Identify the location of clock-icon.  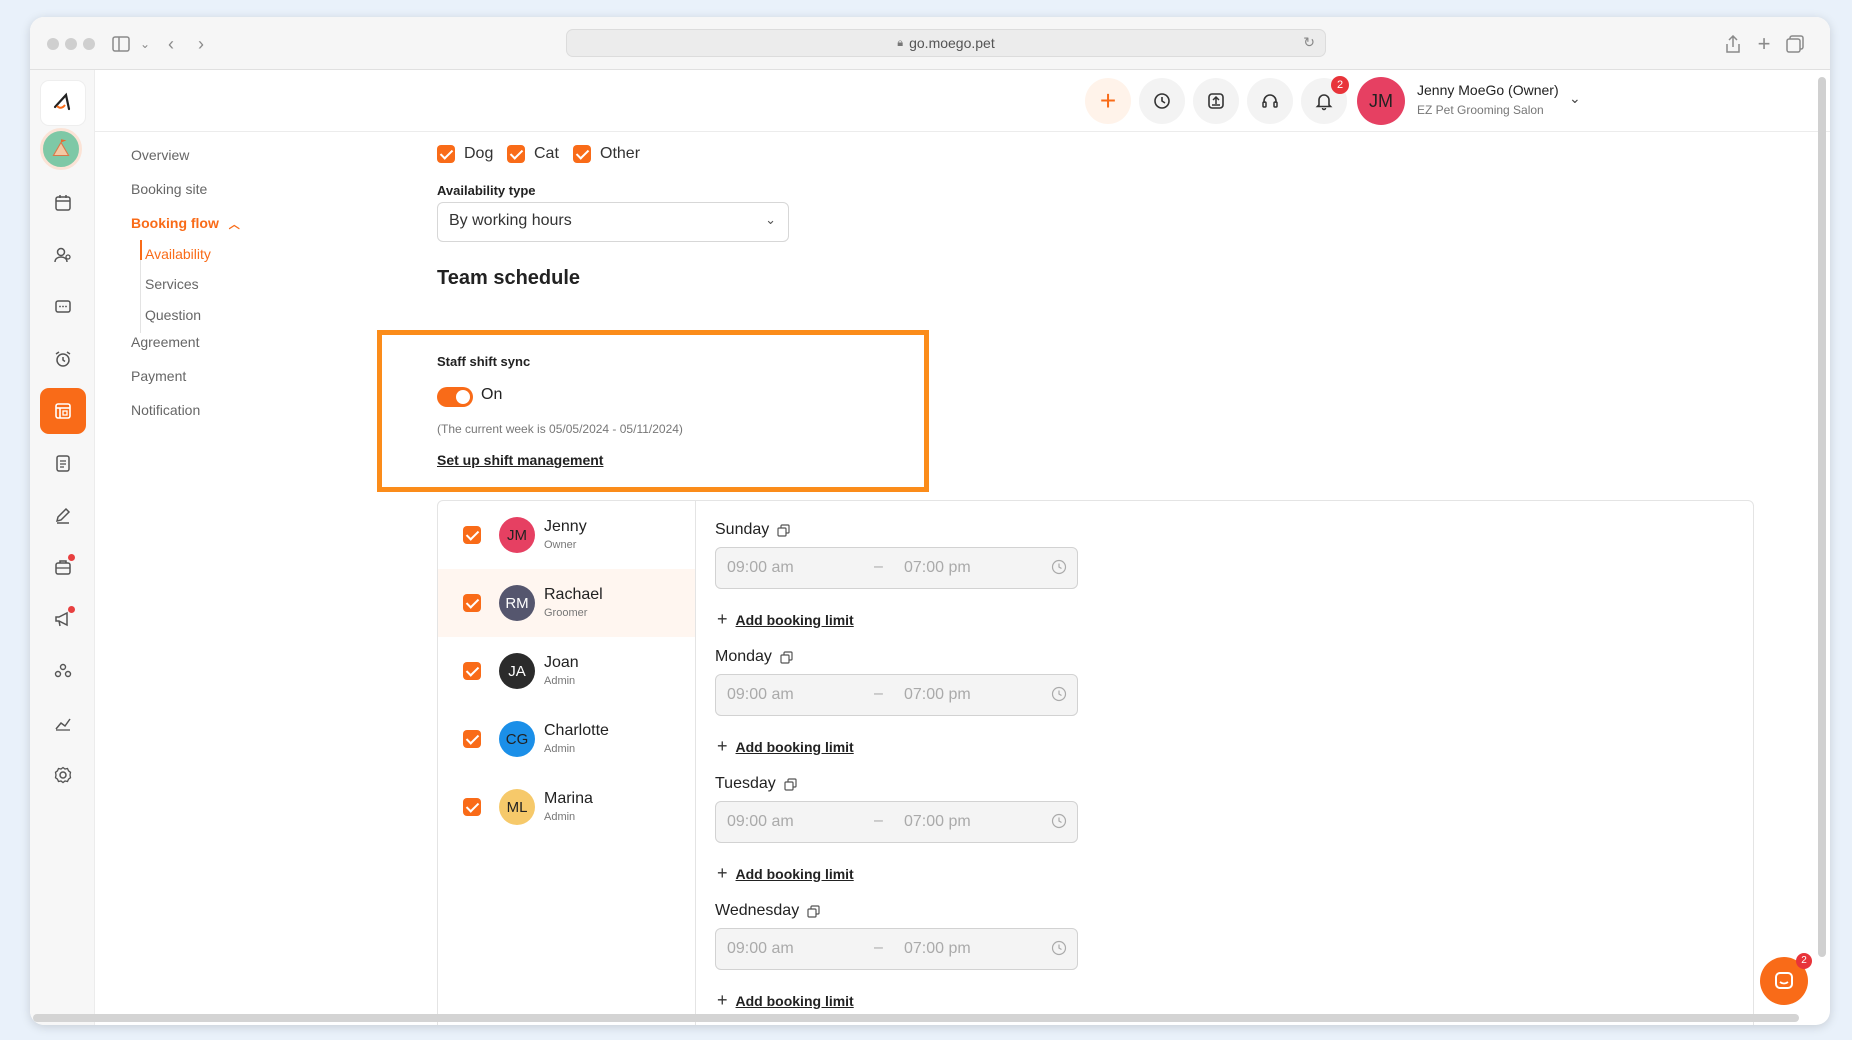
(1059, 821).